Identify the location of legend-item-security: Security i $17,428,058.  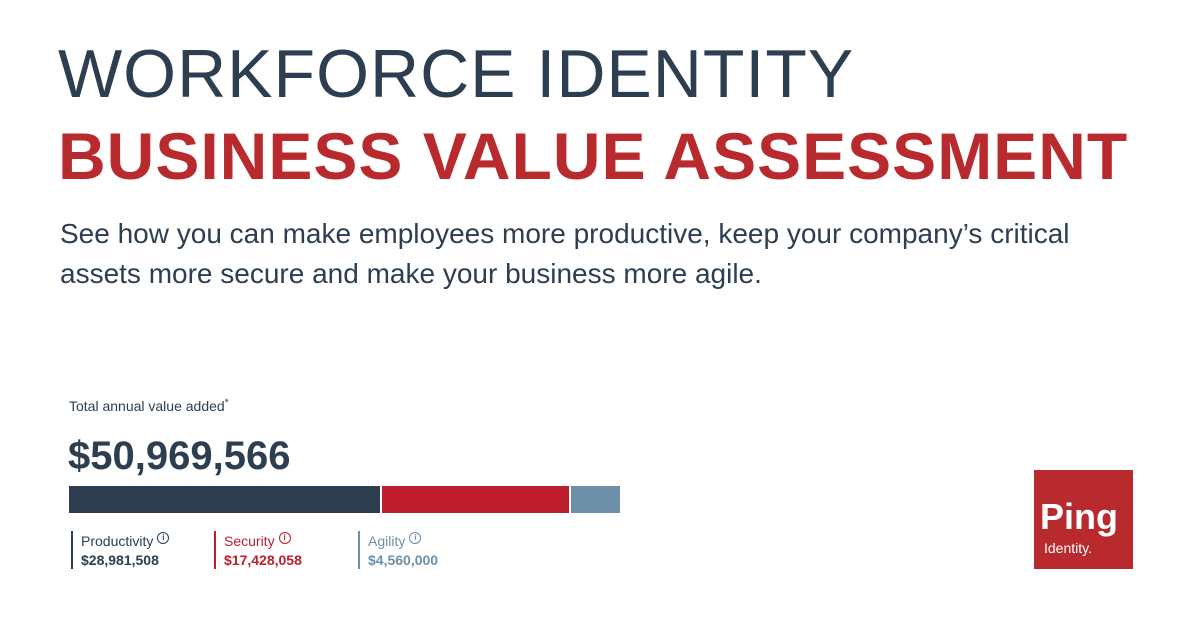
(258, 550).